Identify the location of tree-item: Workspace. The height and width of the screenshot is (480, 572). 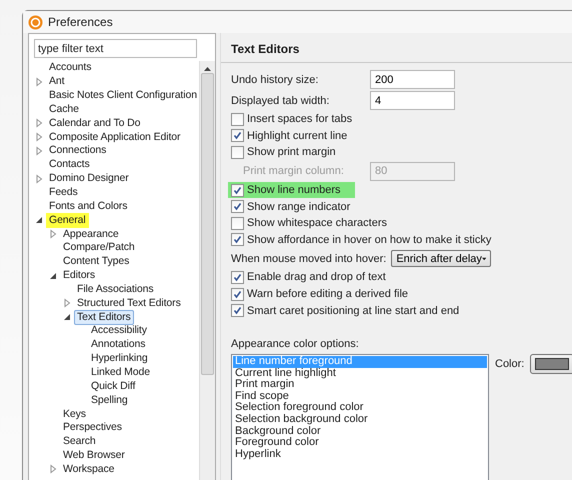
(89, 469).